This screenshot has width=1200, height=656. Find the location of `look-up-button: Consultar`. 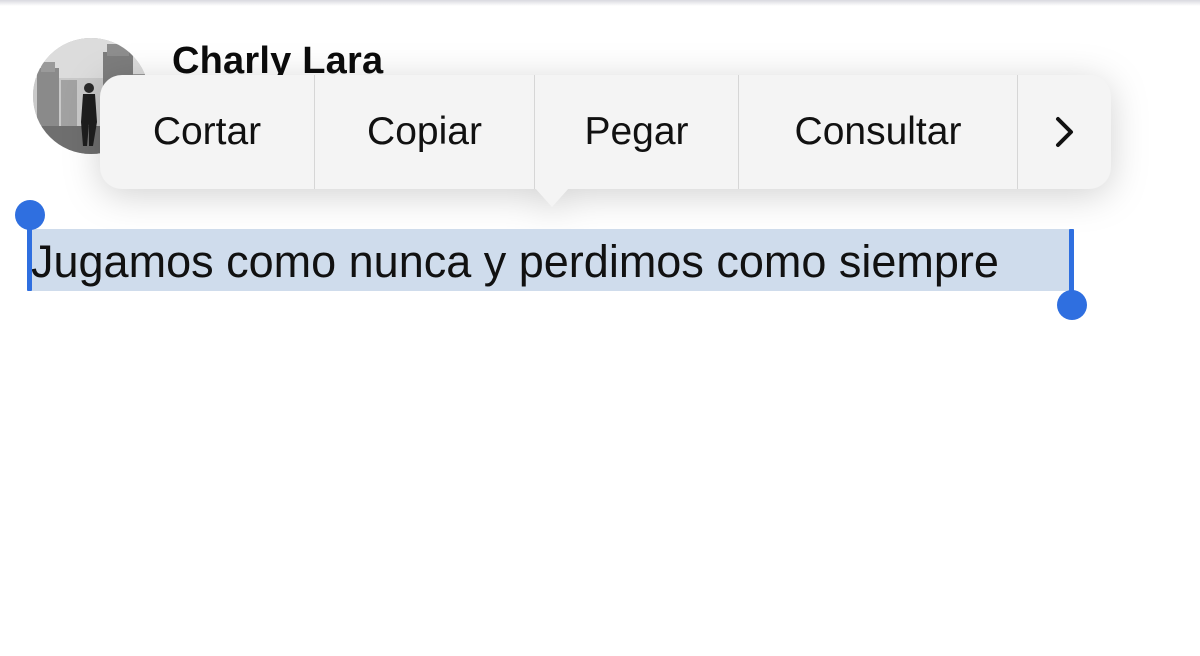

look-up-button: Consultar is located at coordinates (878, 132).